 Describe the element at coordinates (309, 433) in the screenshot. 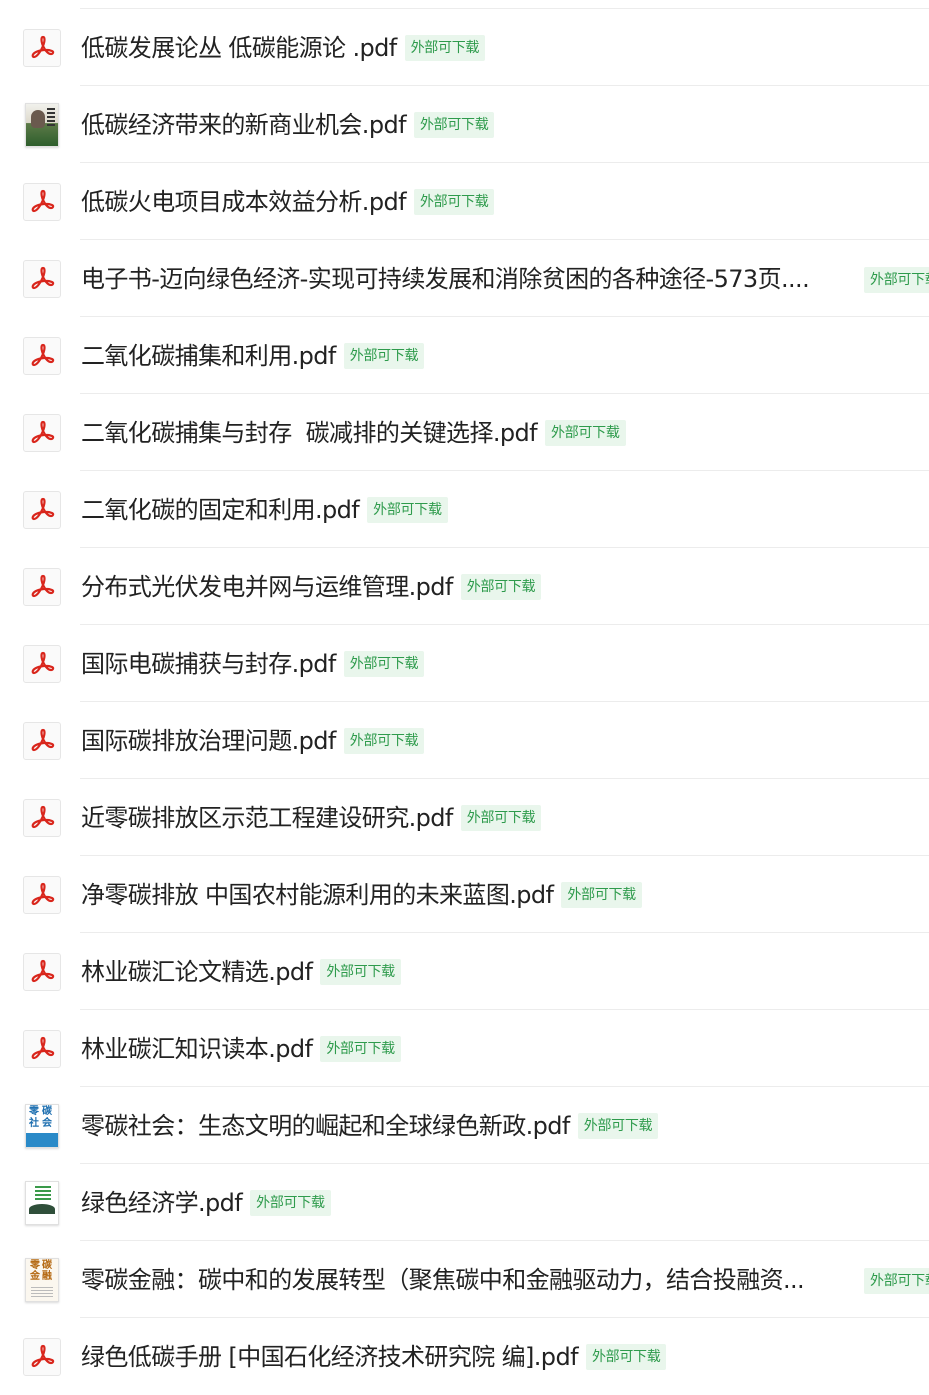

I see `file-name-text: 二氧化碳捕集与封存 碳减排的关键选择.pdf` at that location.